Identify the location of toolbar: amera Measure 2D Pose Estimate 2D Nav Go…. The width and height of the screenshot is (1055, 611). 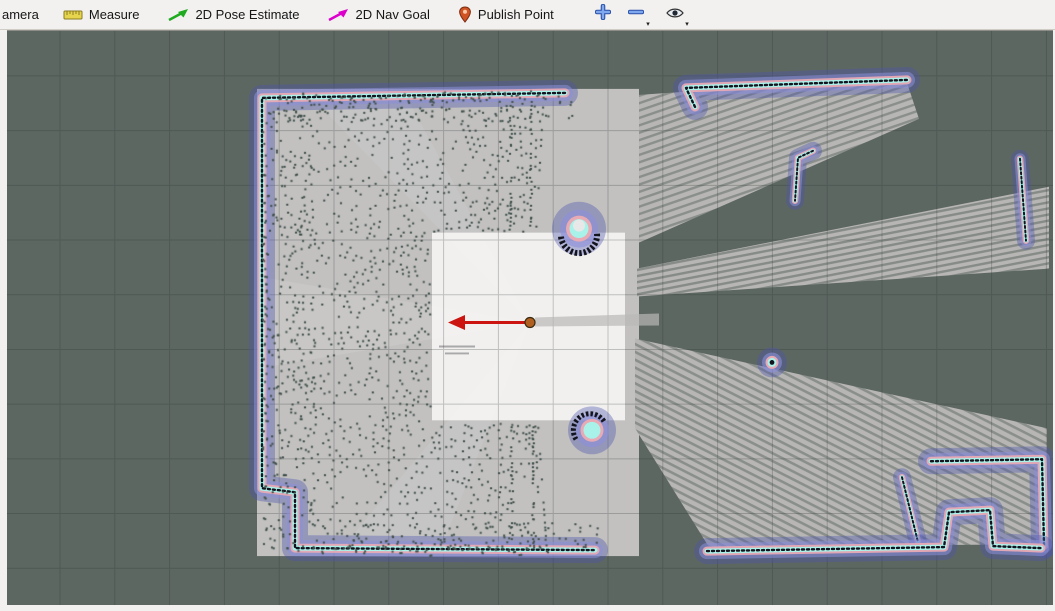
(527, 15).